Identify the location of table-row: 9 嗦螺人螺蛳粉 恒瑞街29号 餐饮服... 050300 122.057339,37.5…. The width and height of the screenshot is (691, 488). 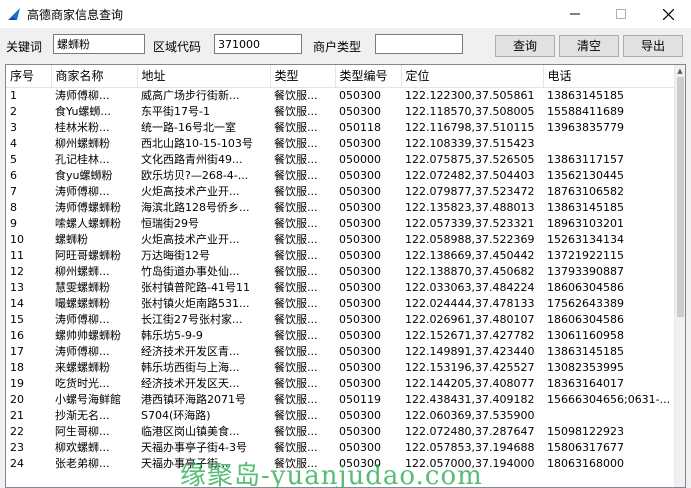
(340, 224).